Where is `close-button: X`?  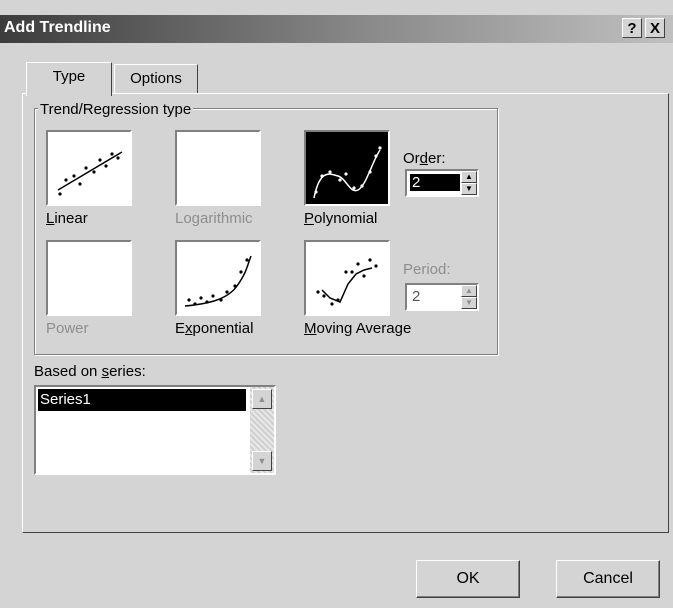
close-button: X is located at coordinates (655, 28).